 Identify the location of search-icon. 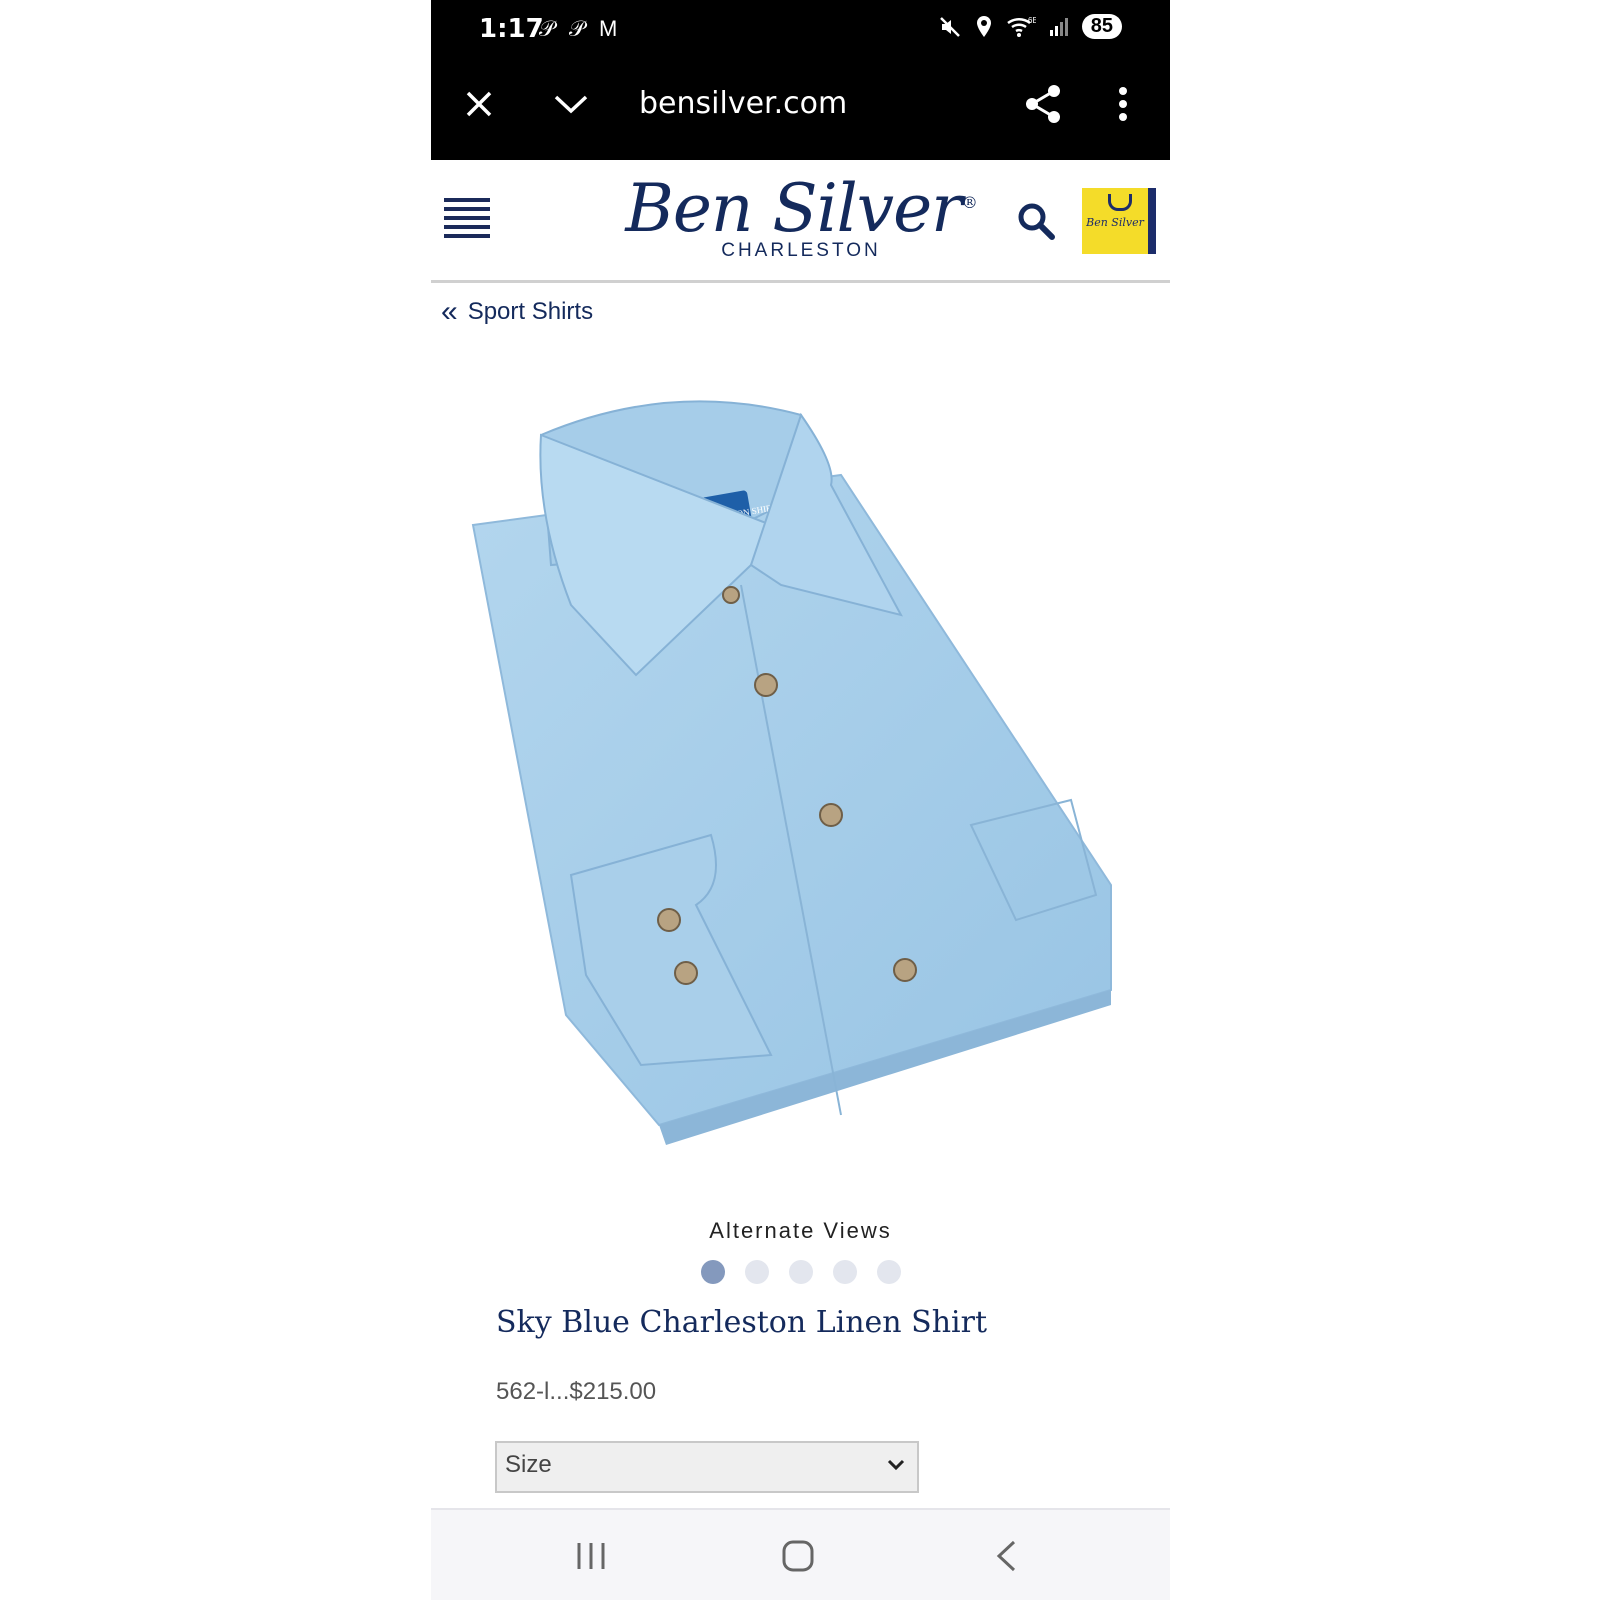
(1036, 221).